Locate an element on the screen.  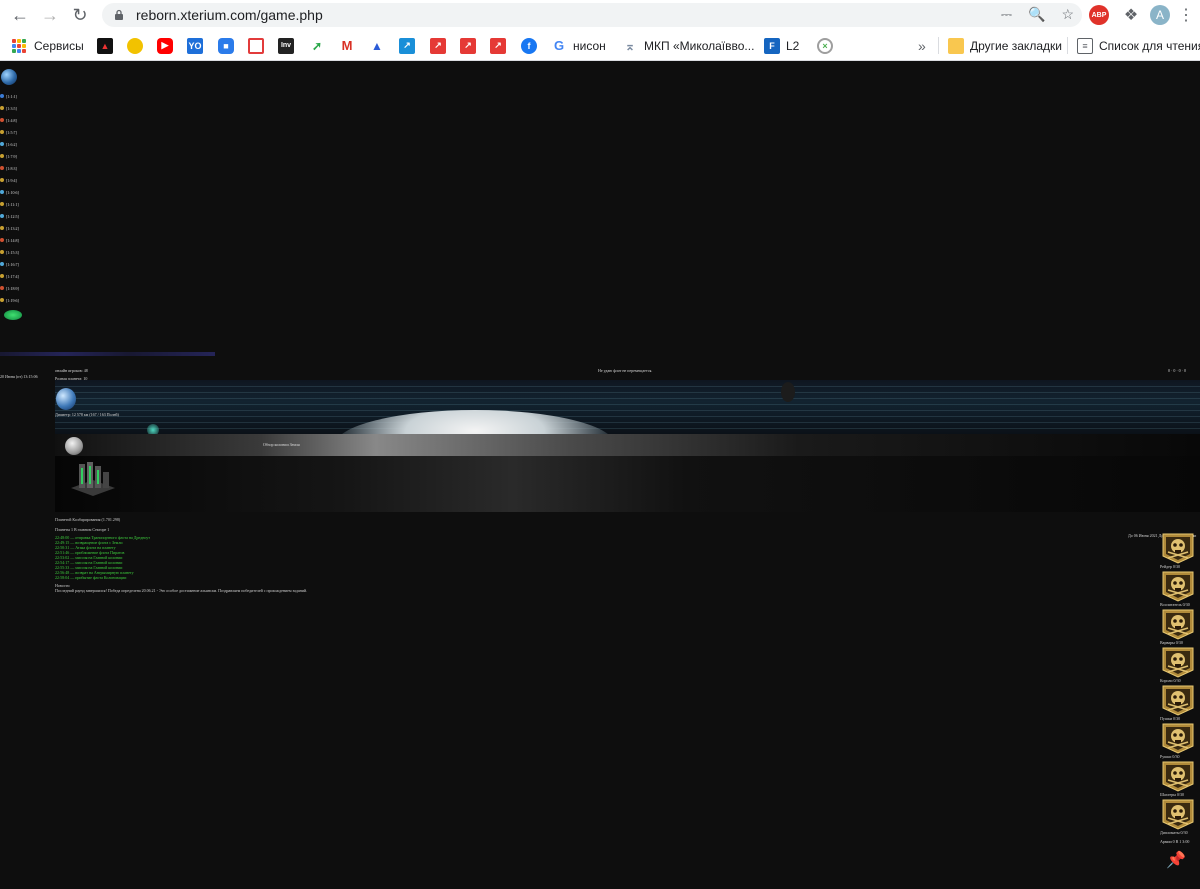
planet-list-item: [1:5:7] is located at coordinates (15, 132).